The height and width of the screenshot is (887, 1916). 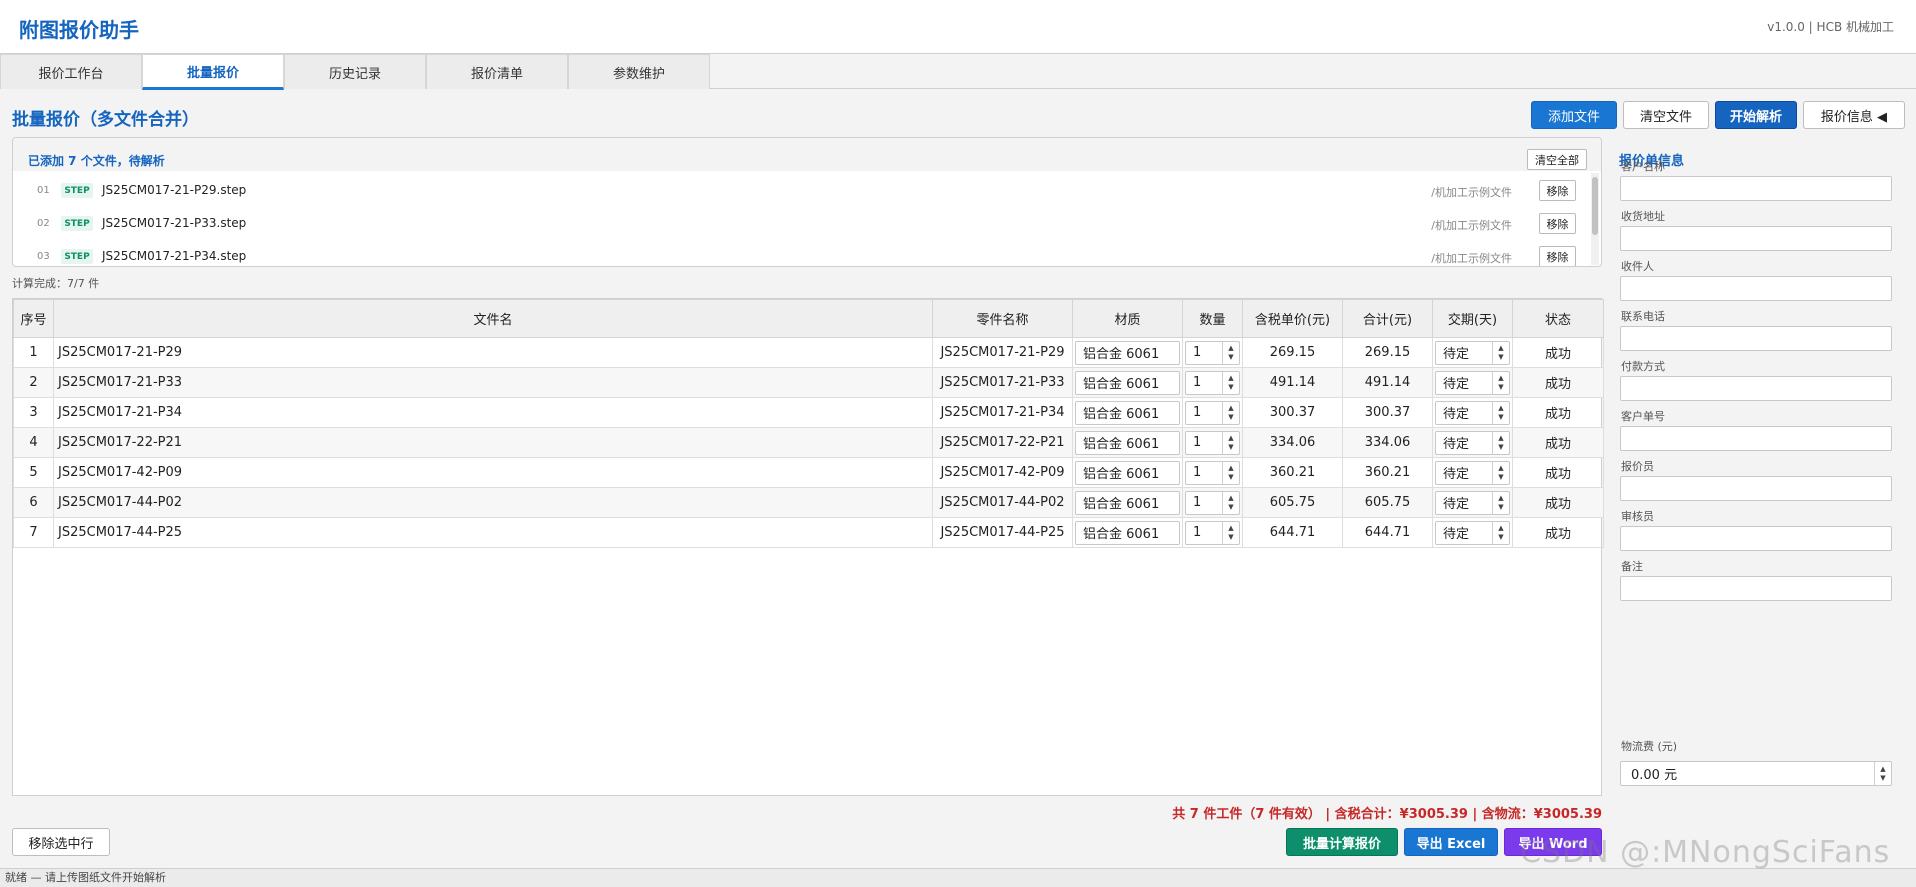 What do you see at coordinates (1002, 318) in the screenshot?
I see `col-header-part: 零件名称` at bounding box center [1002, 318].